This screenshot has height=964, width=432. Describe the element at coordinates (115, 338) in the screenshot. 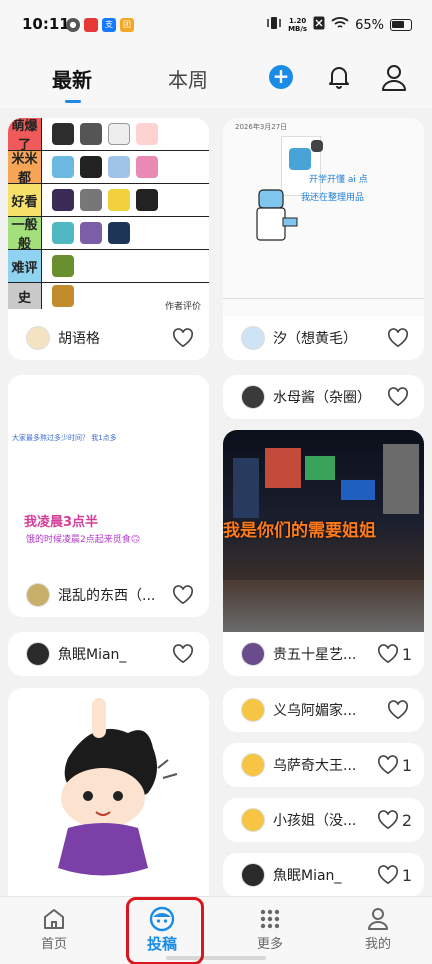

I see `username: 胡语格` at that location.